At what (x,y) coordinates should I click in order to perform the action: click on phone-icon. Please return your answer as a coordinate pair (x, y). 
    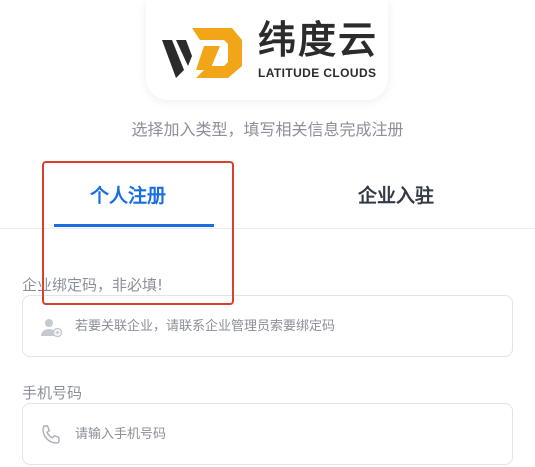
    Looking at the image, I should click on (51, 434).